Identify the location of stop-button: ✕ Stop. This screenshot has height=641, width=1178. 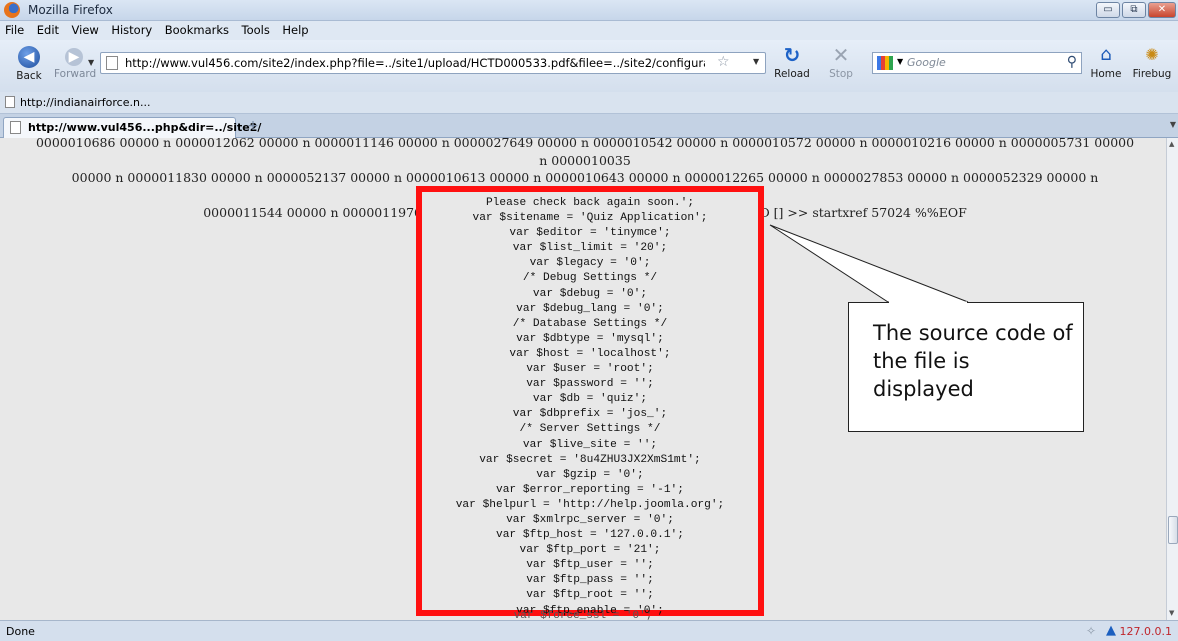
(841, 62).